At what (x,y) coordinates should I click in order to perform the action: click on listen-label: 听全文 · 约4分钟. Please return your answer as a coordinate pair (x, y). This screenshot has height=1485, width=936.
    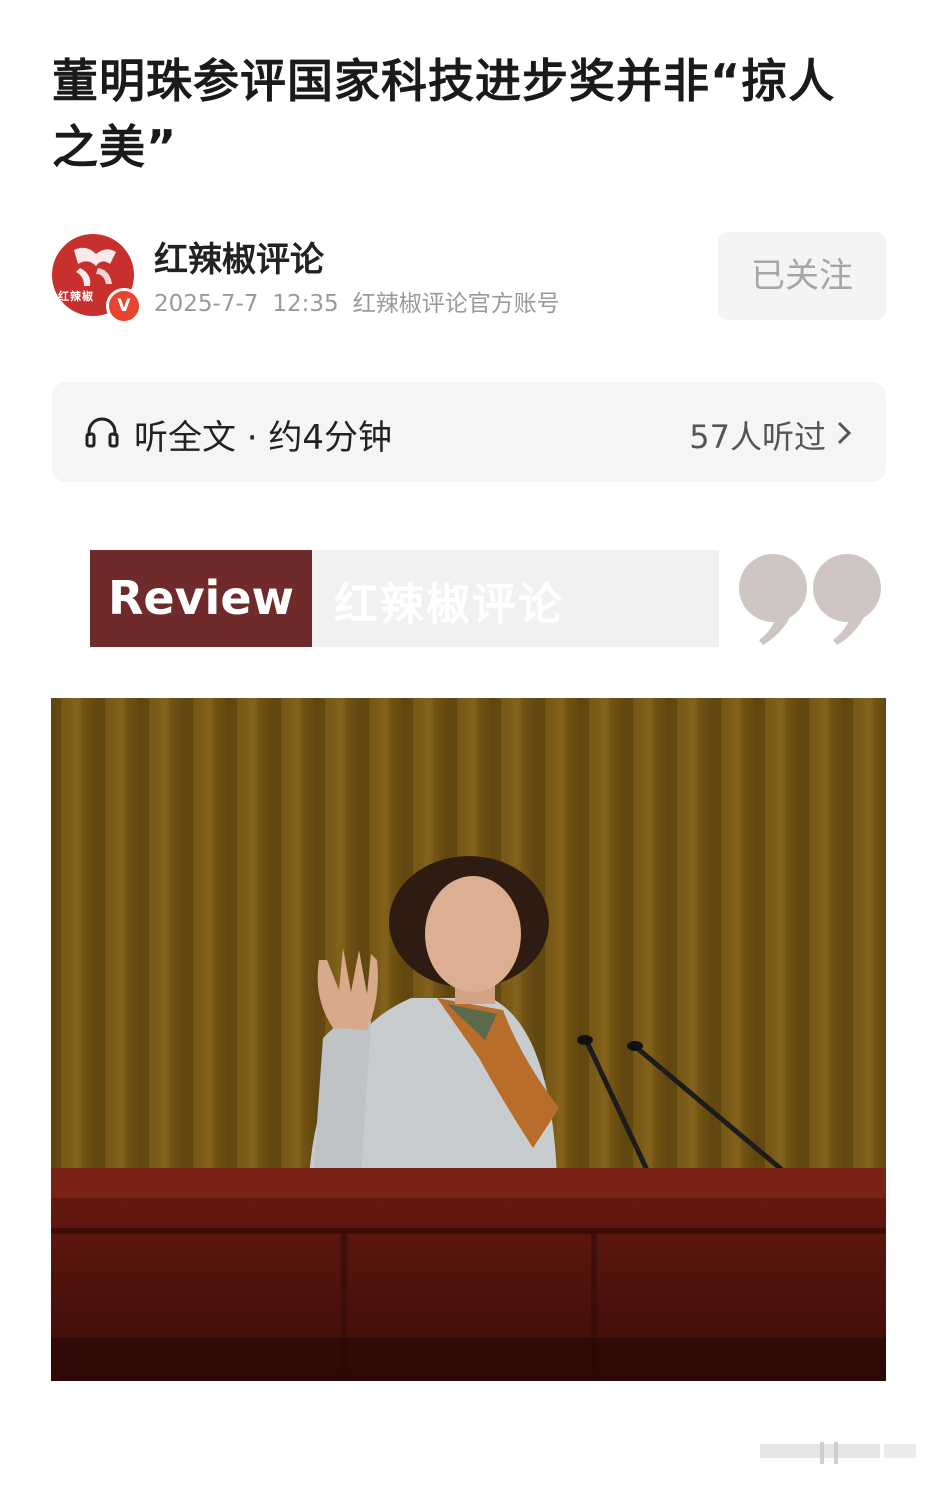
    Looking at the image, I should click on (263, 438).